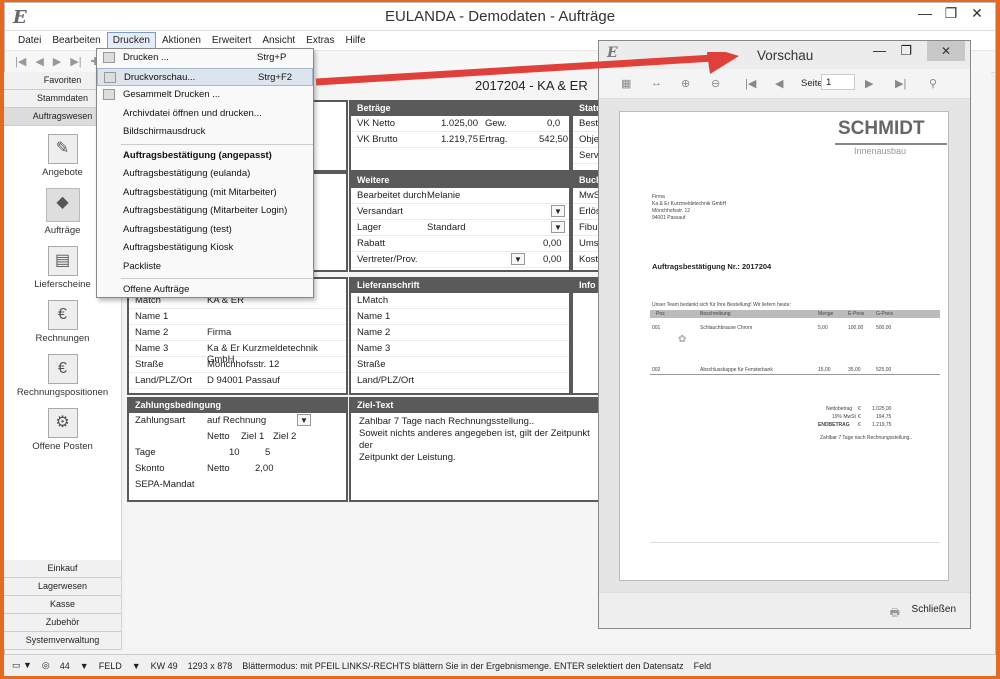  I want to click on doc-item: 100,00, so click(856, 328).